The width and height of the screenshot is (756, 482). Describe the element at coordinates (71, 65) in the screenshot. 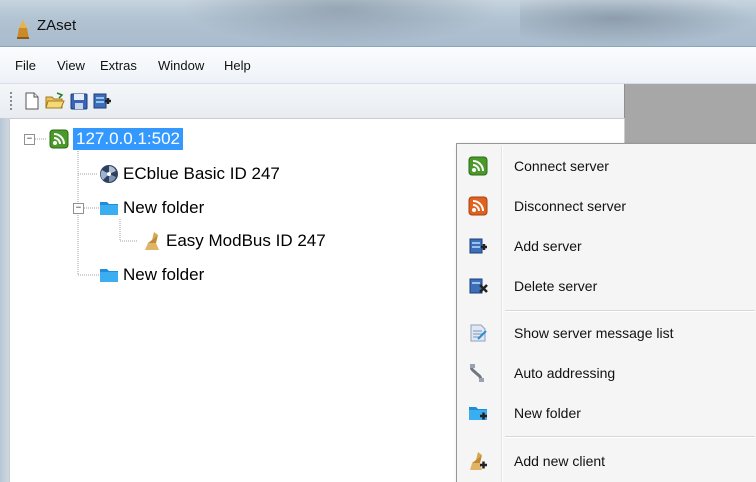

I see `menu-view: View` at that location.